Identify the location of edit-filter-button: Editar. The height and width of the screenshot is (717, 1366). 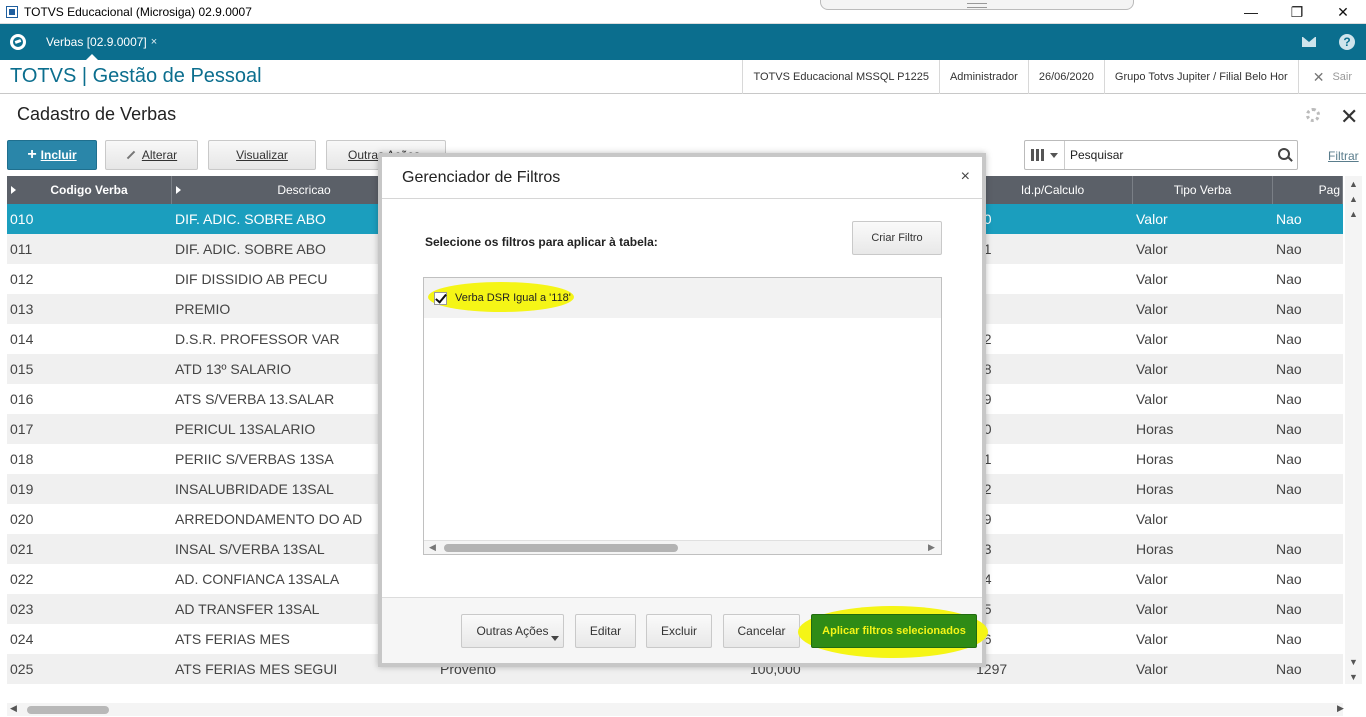
(605, 631).